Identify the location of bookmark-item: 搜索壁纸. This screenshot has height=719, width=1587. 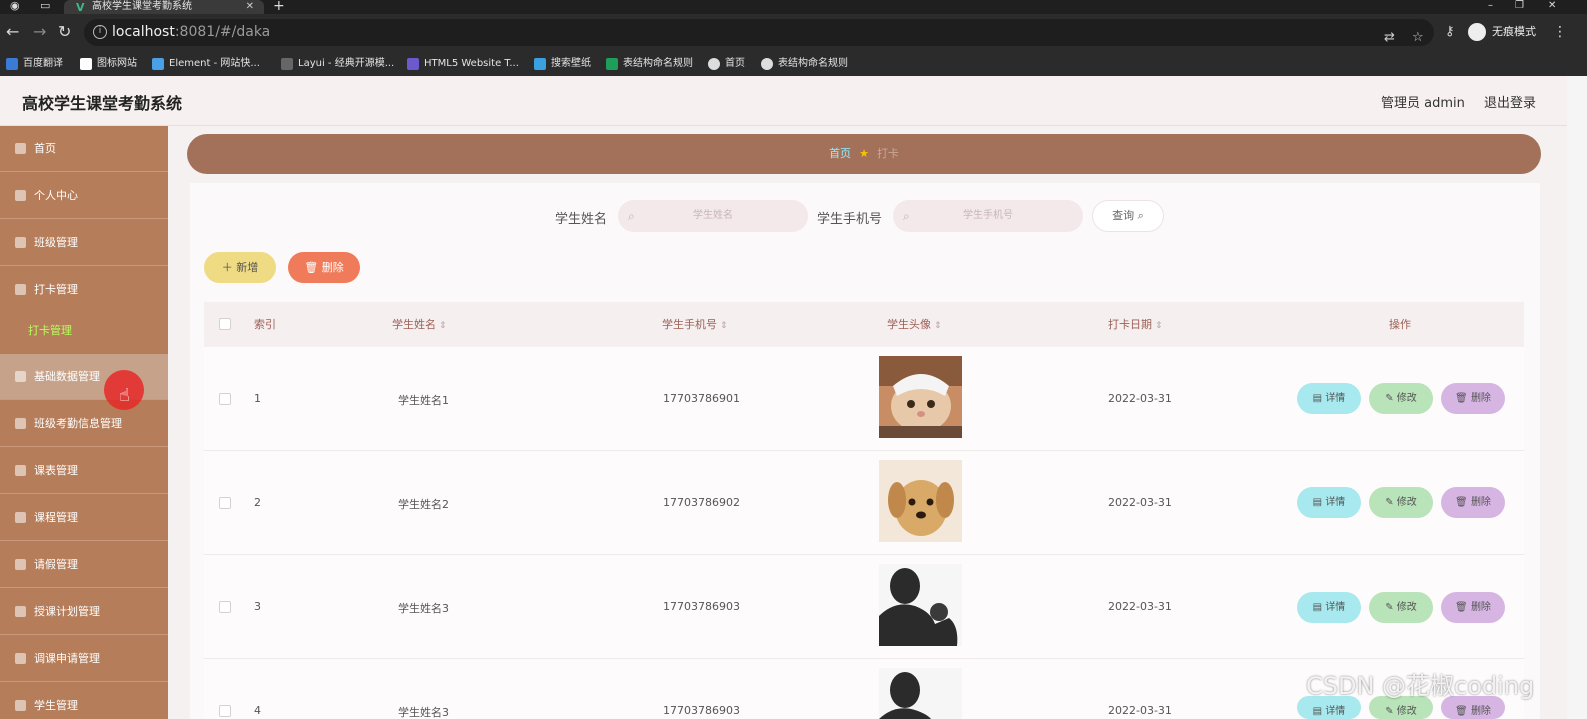
(562, 64).